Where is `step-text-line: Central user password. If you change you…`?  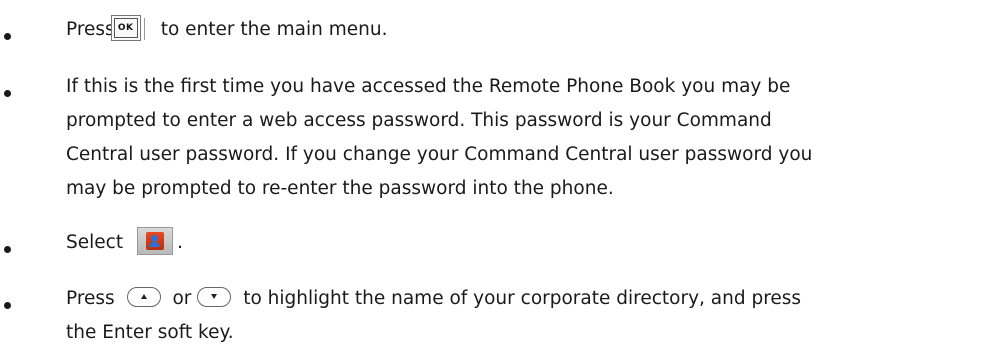 step-text-line: Central user password. If you change you… is located at coordinates (439, 154).